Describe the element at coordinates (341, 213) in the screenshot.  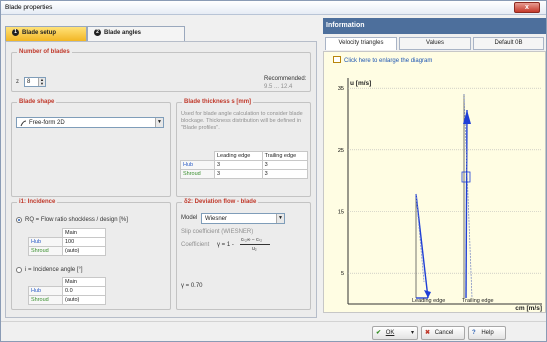
I see `y-tick-label-15: 15` at that location.